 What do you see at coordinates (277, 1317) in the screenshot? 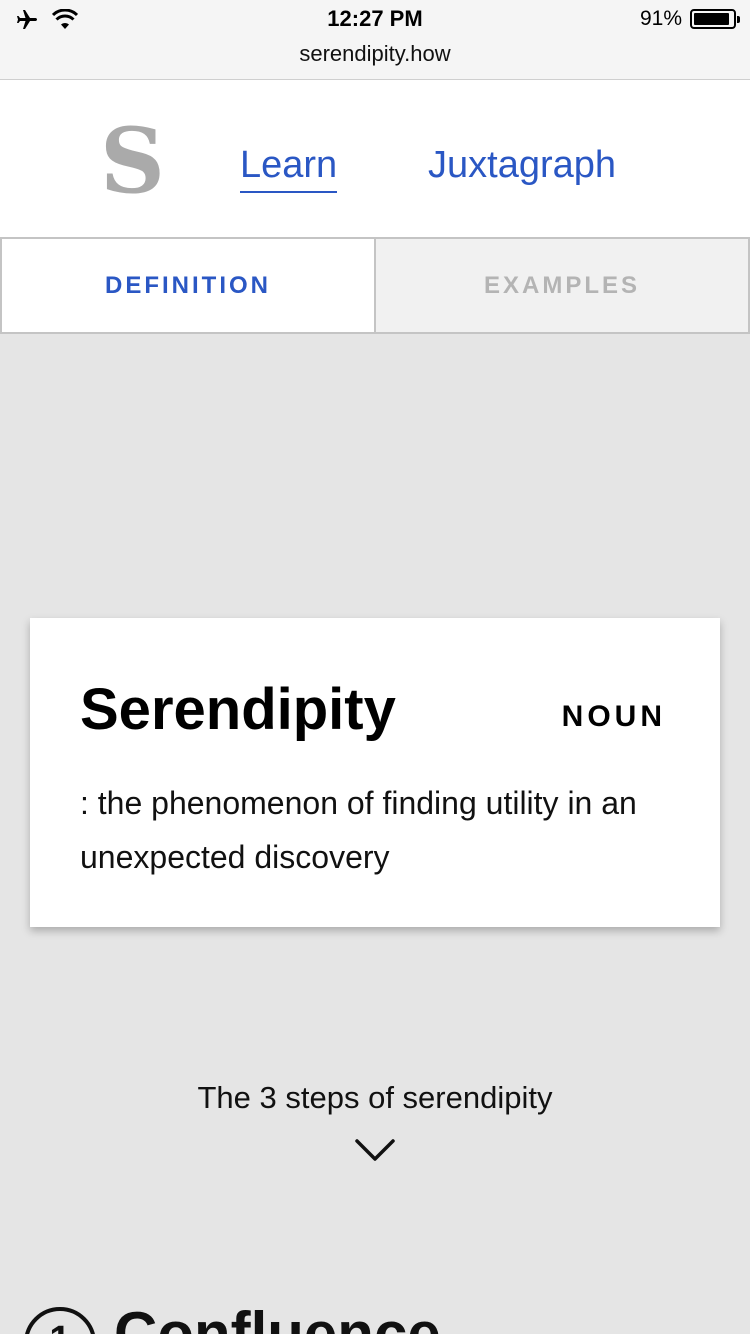
I see `section-title: Confluence` at bounding box center [277, 1317].